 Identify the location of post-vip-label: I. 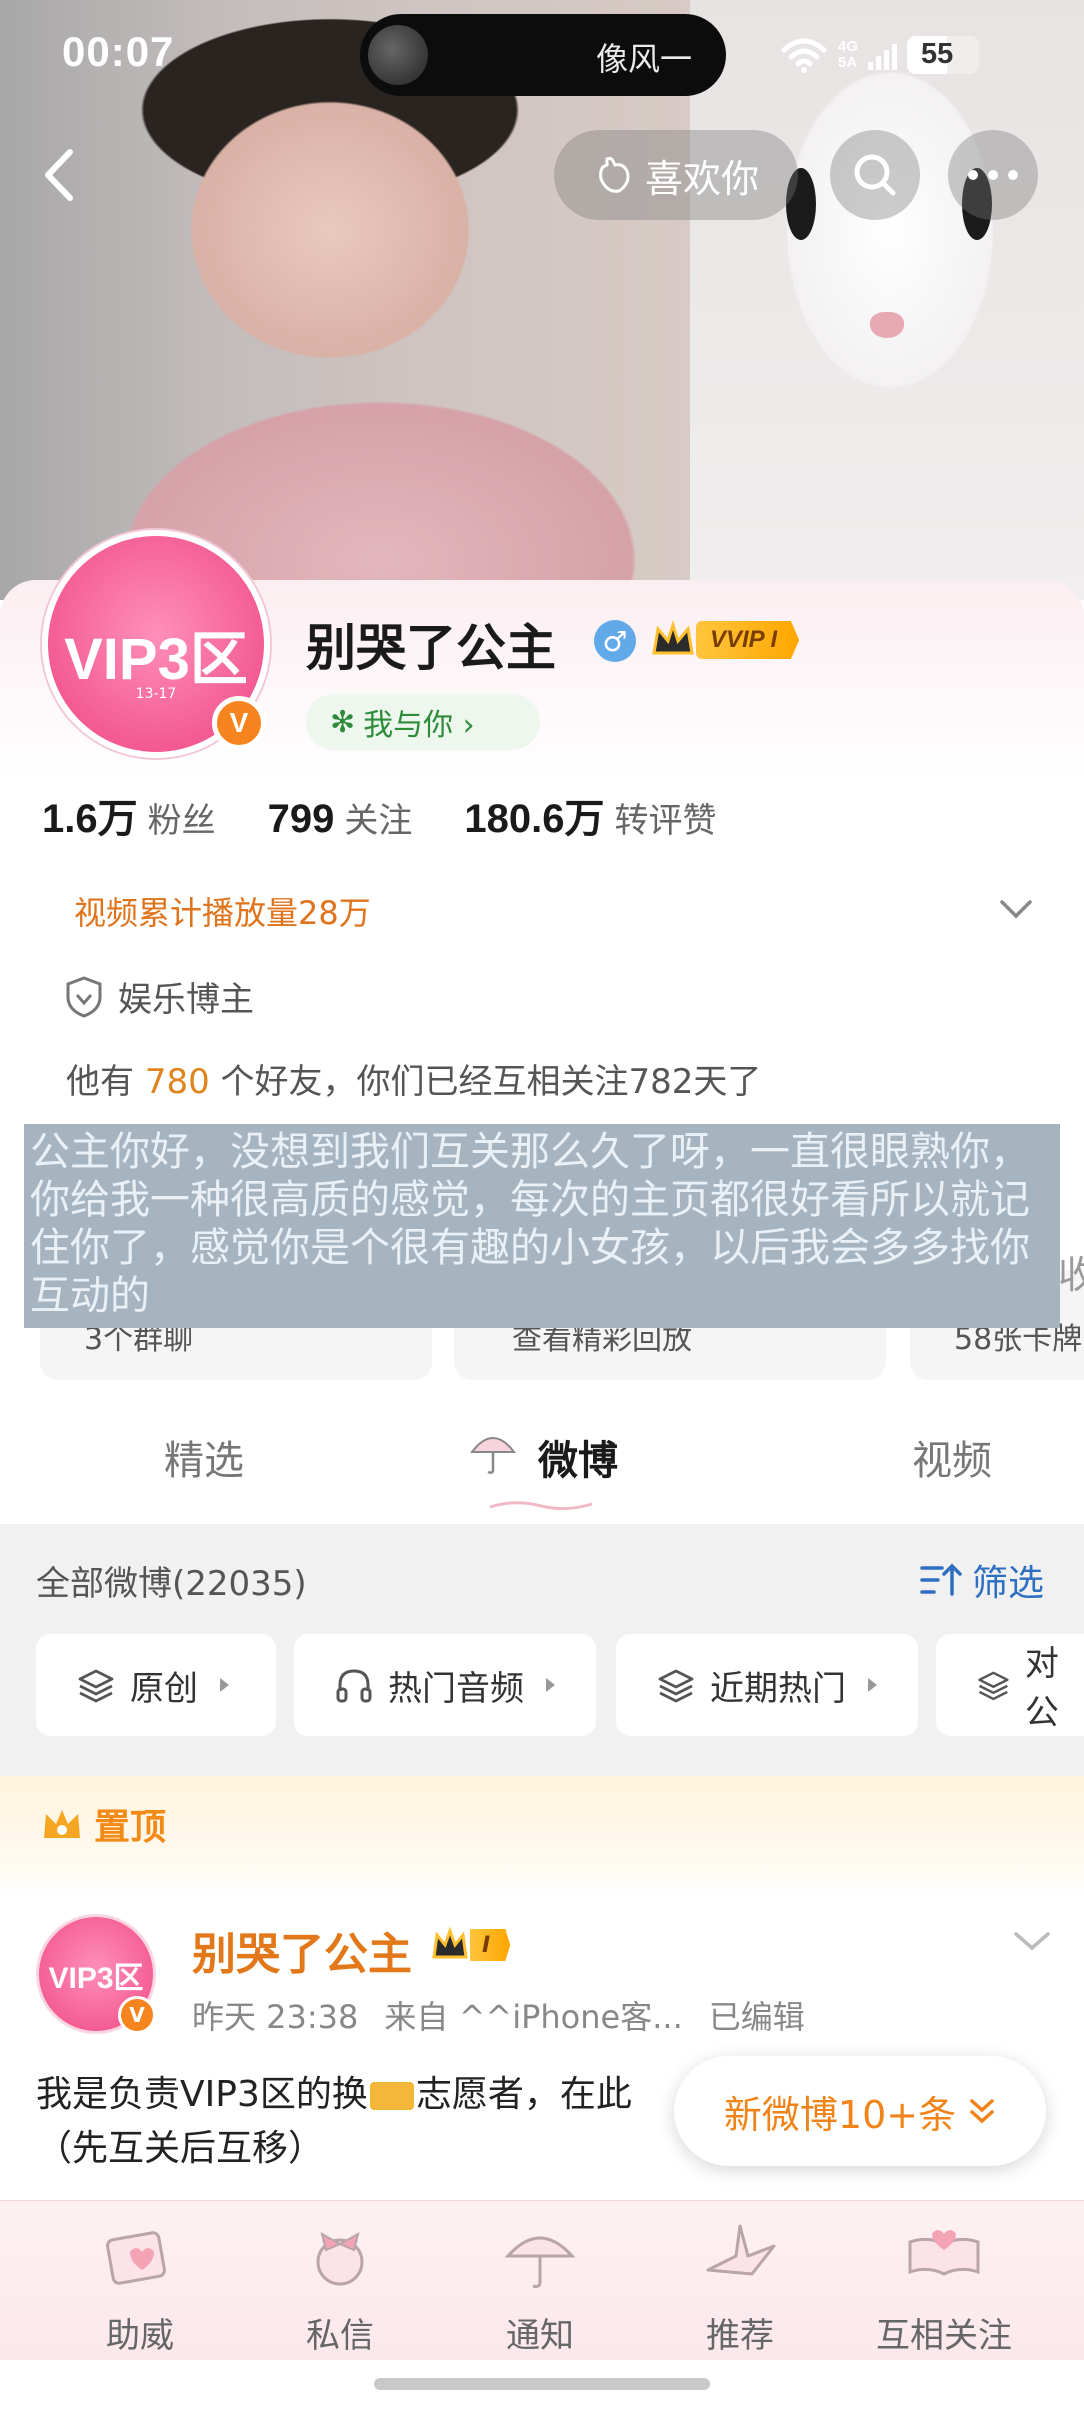
(490, 1945).